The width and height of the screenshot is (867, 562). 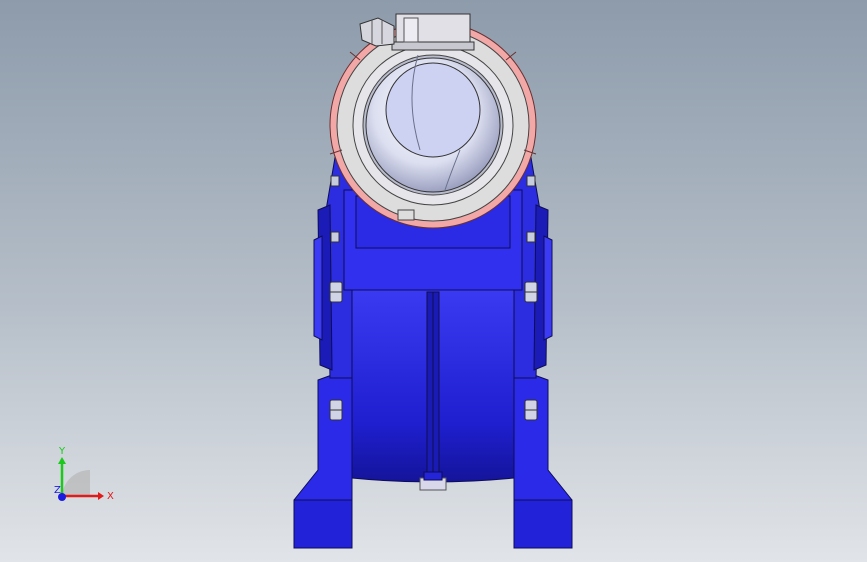 I want to click on left-support-leg, so click(x=323, y=460).